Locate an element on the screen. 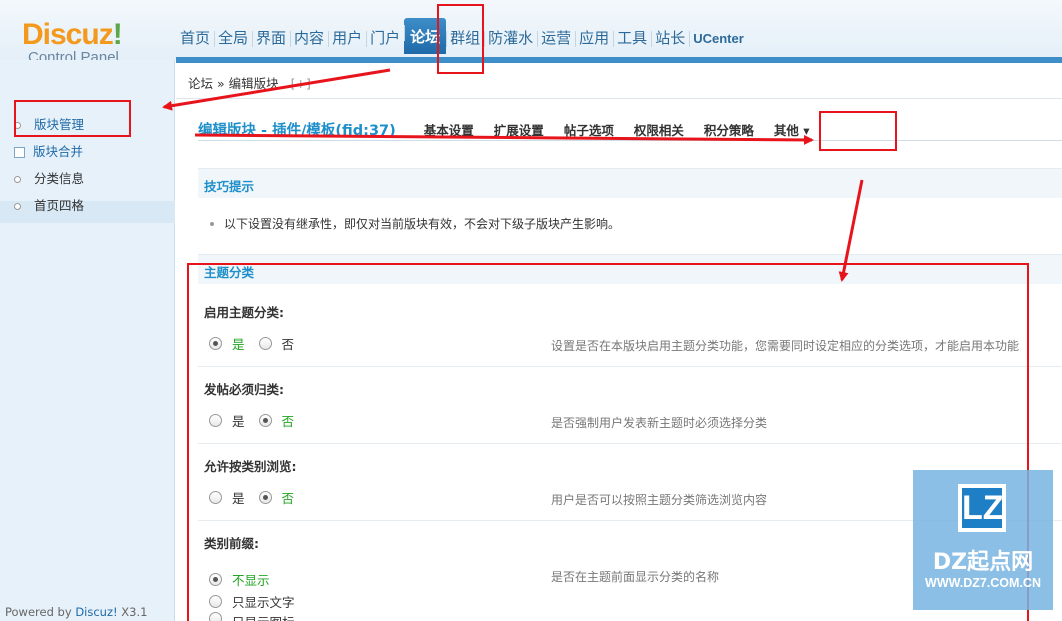  watermark: LZ DZ起点网 WWW.DZ7.COM.CN is located at coordinates (983, 540).